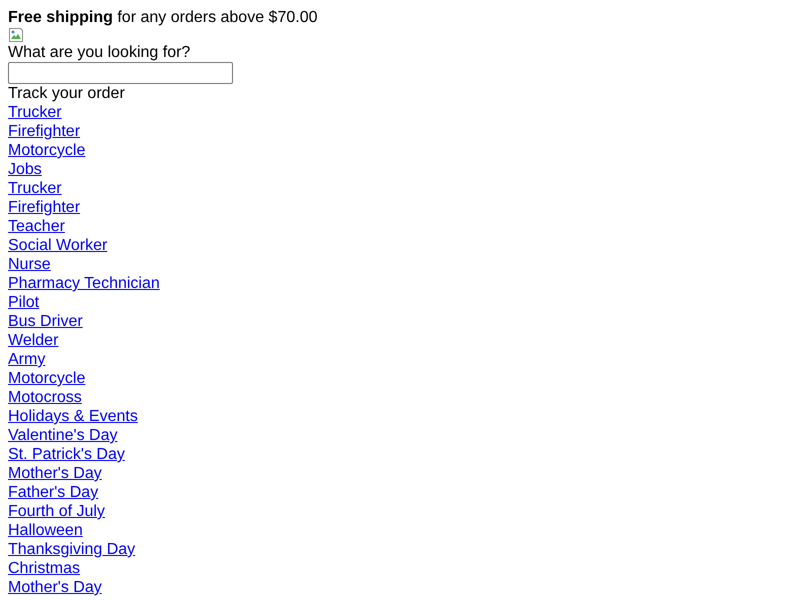 The height and width of the screenshot is (600, 800). What do you see at coordinates (66, 93) in the screenshot?
I see `track-order-text: Track your order` at bounding box center [66, 93].